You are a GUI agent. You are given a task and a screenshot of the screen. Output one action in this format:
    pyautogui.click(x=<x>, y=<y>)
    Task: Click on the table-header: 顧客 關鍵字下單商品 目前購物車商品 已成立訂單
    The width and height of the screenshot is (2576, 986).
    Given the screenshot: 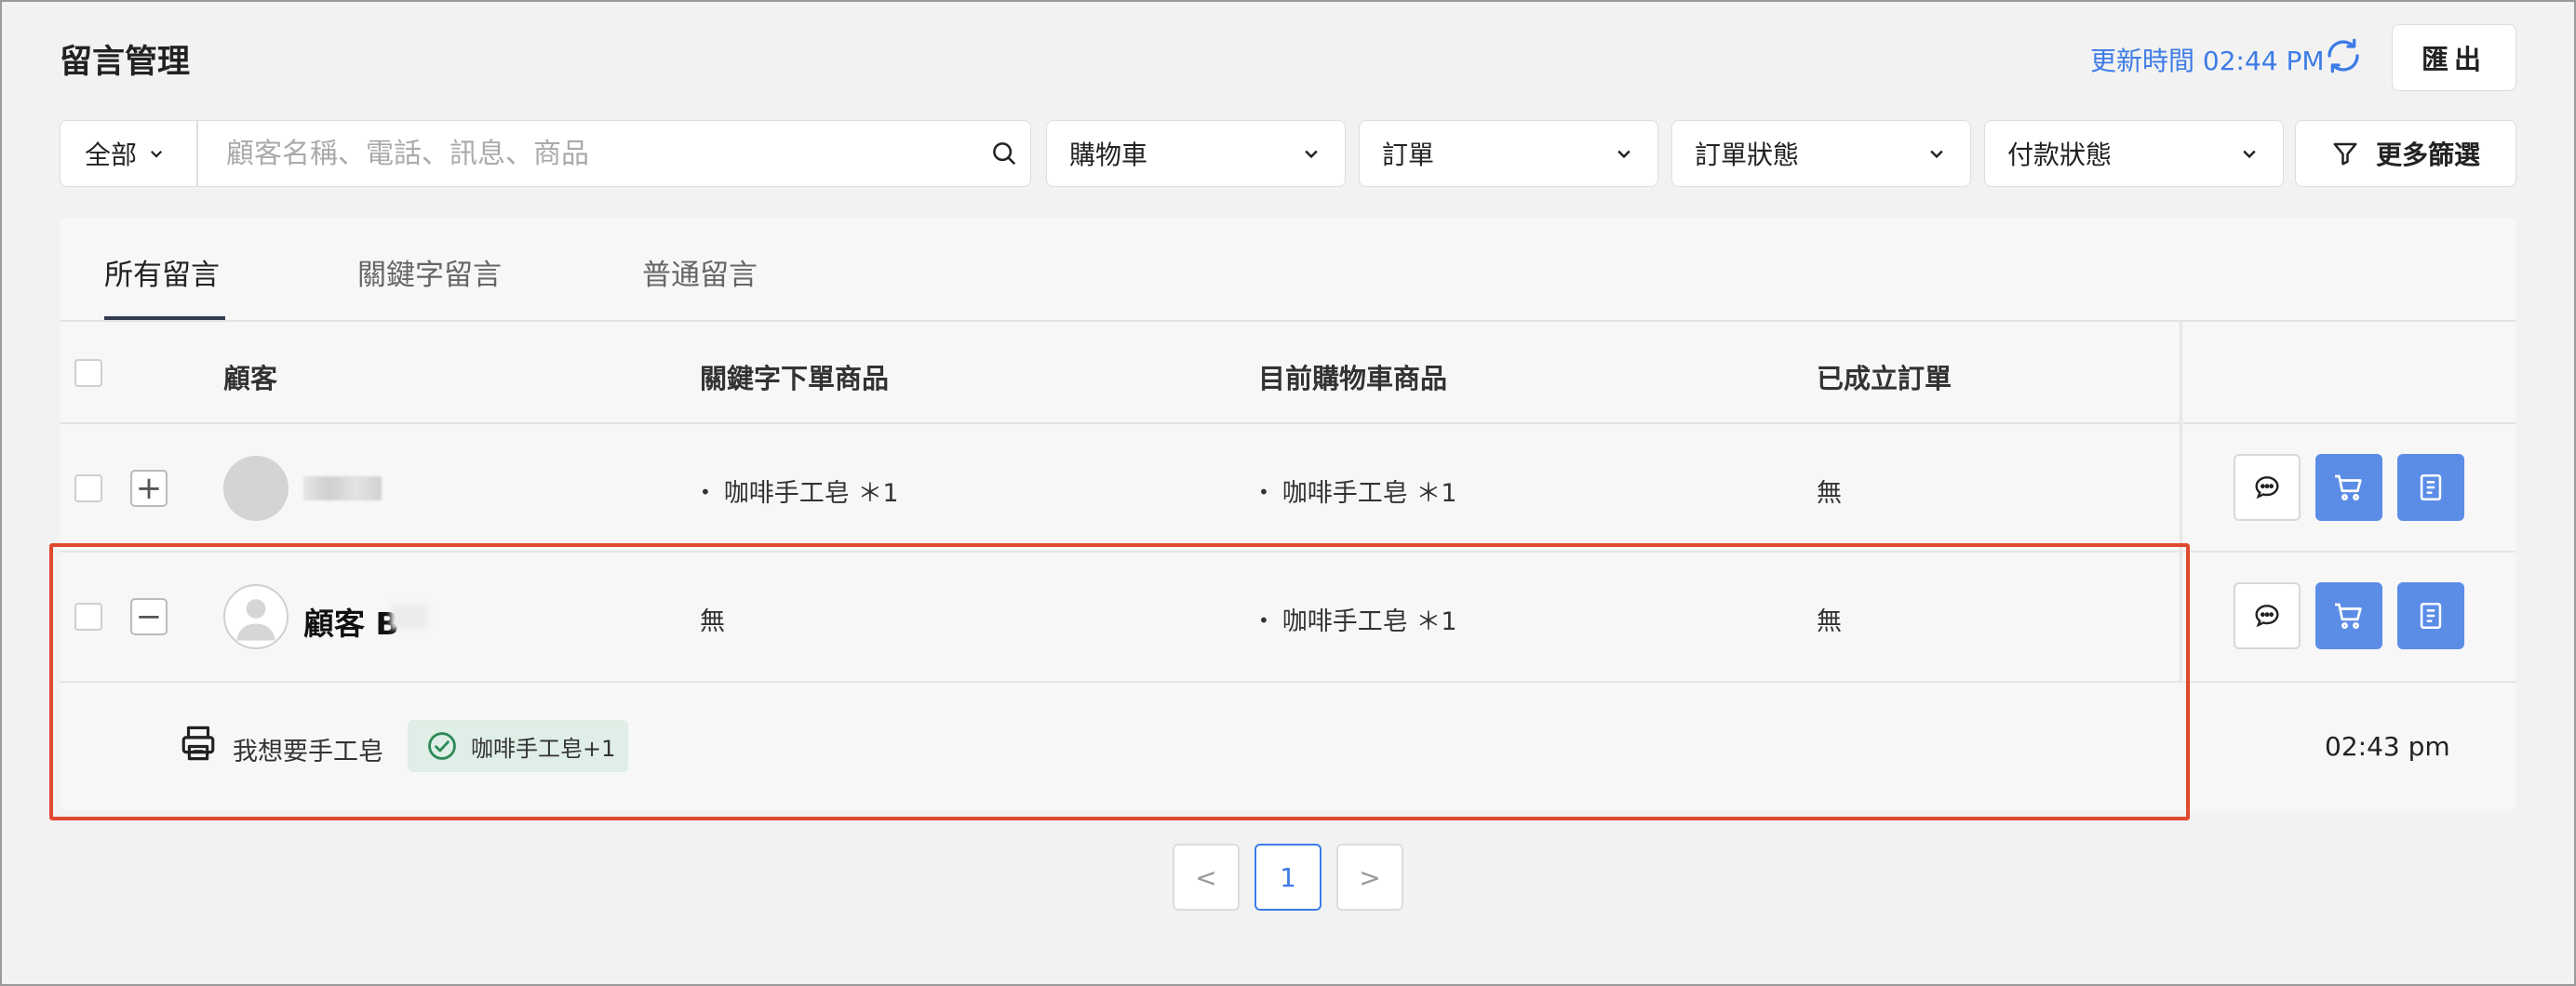 What is the action you would take?
    pyautogui.click(x=1288, y=373)
    